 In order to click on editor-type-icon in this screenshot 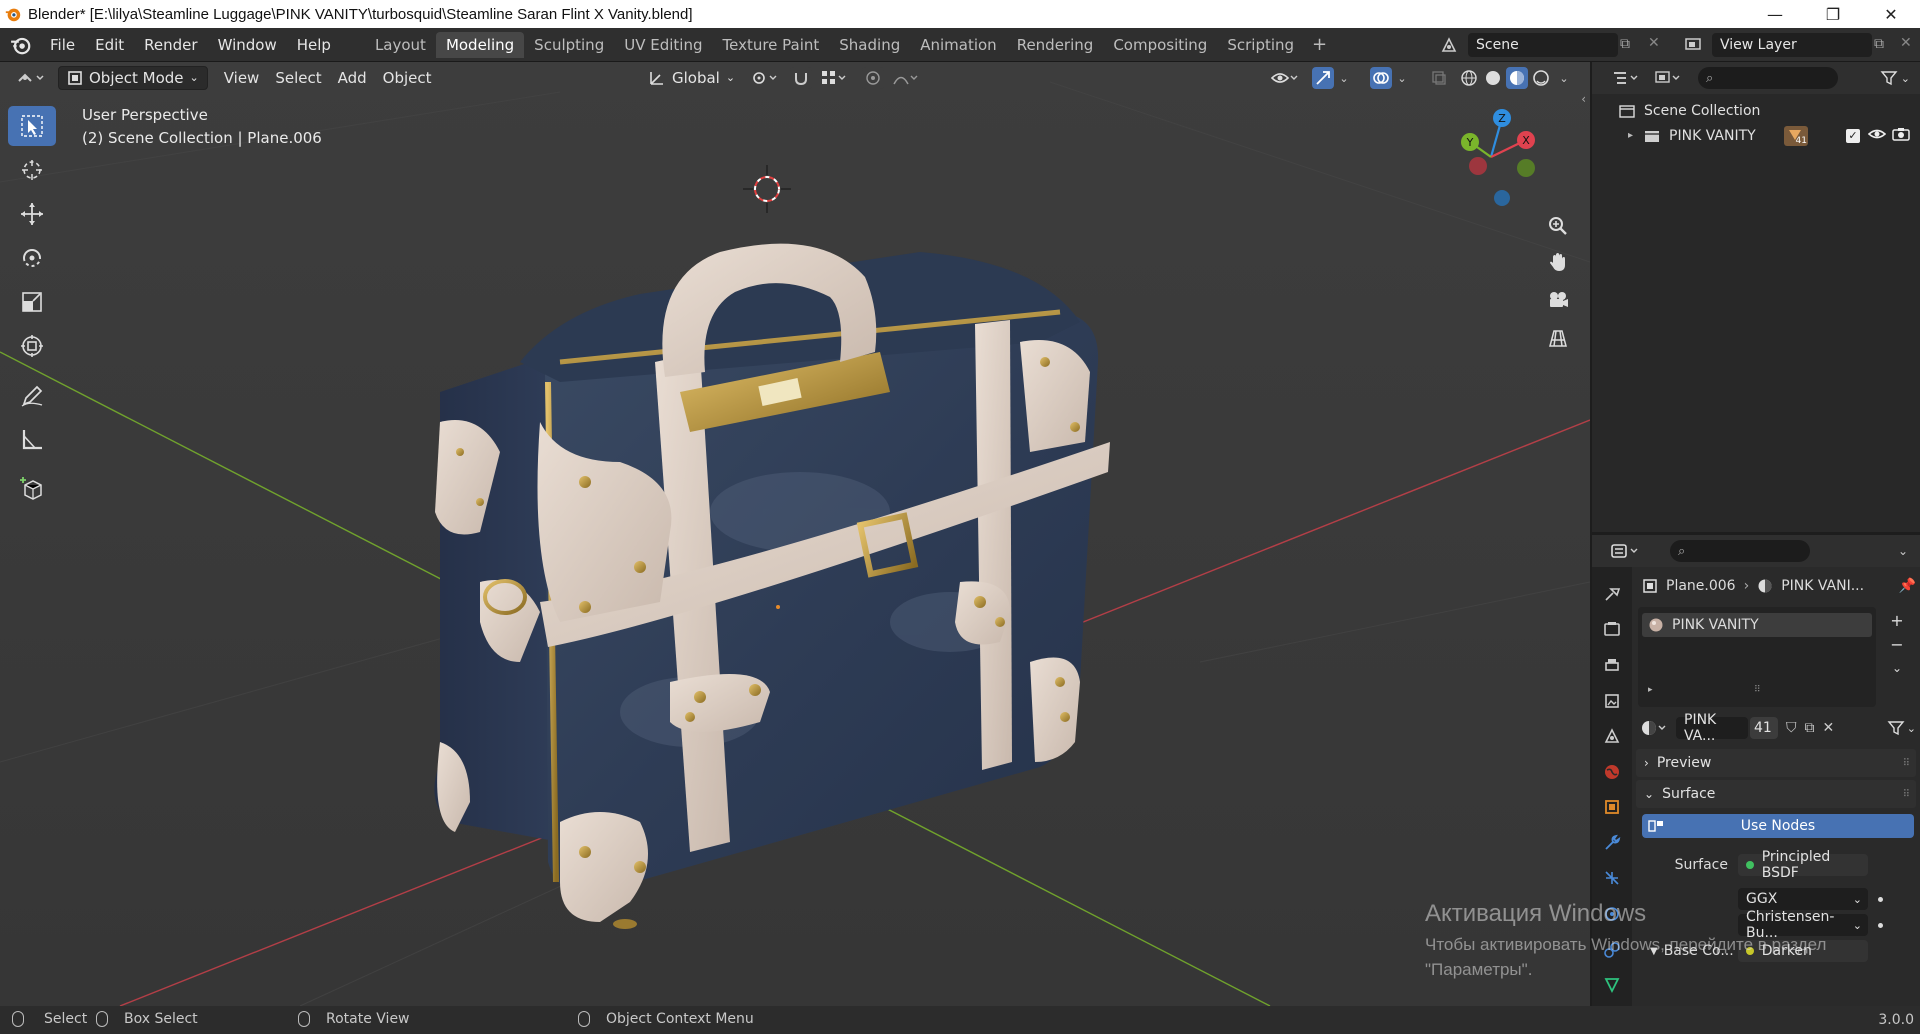, I will do `click(30, 78)`.